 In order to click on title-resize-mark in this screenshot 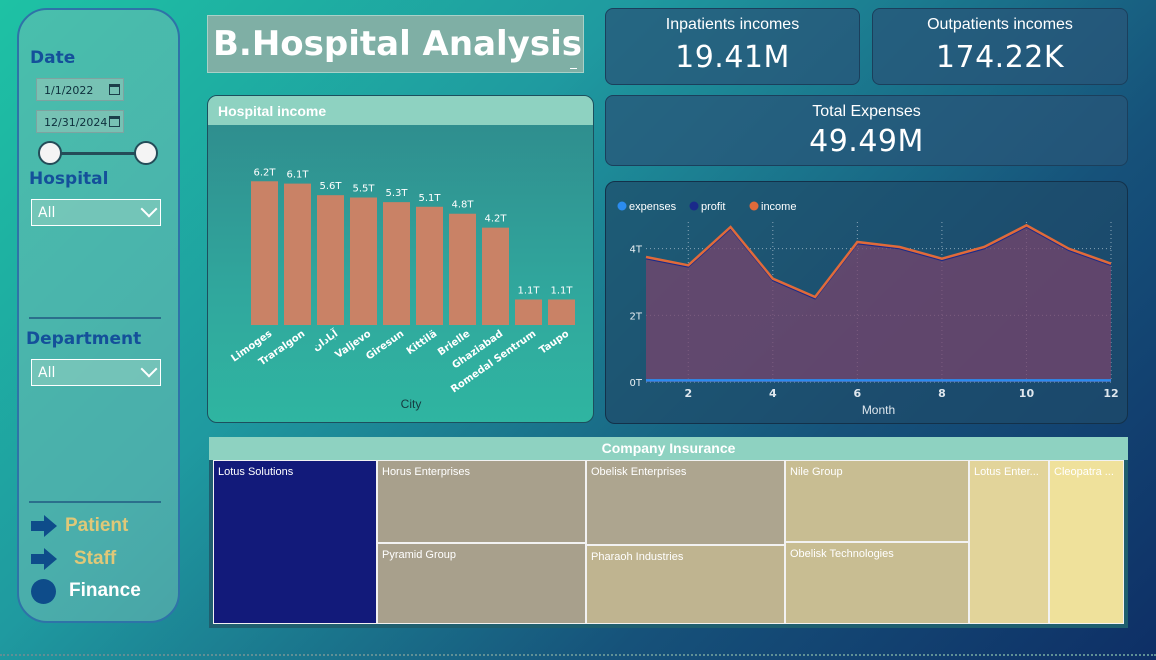, I will do `click(573, 68)`.